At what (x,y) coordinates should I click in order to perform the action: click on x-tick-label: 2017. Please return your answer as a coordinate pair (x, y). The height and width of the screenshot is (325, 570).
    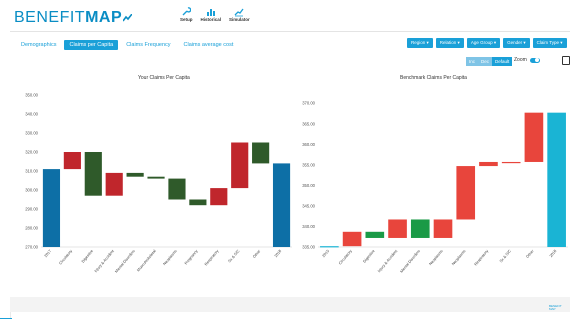
    Looking at the image, I should click on (48, 253).